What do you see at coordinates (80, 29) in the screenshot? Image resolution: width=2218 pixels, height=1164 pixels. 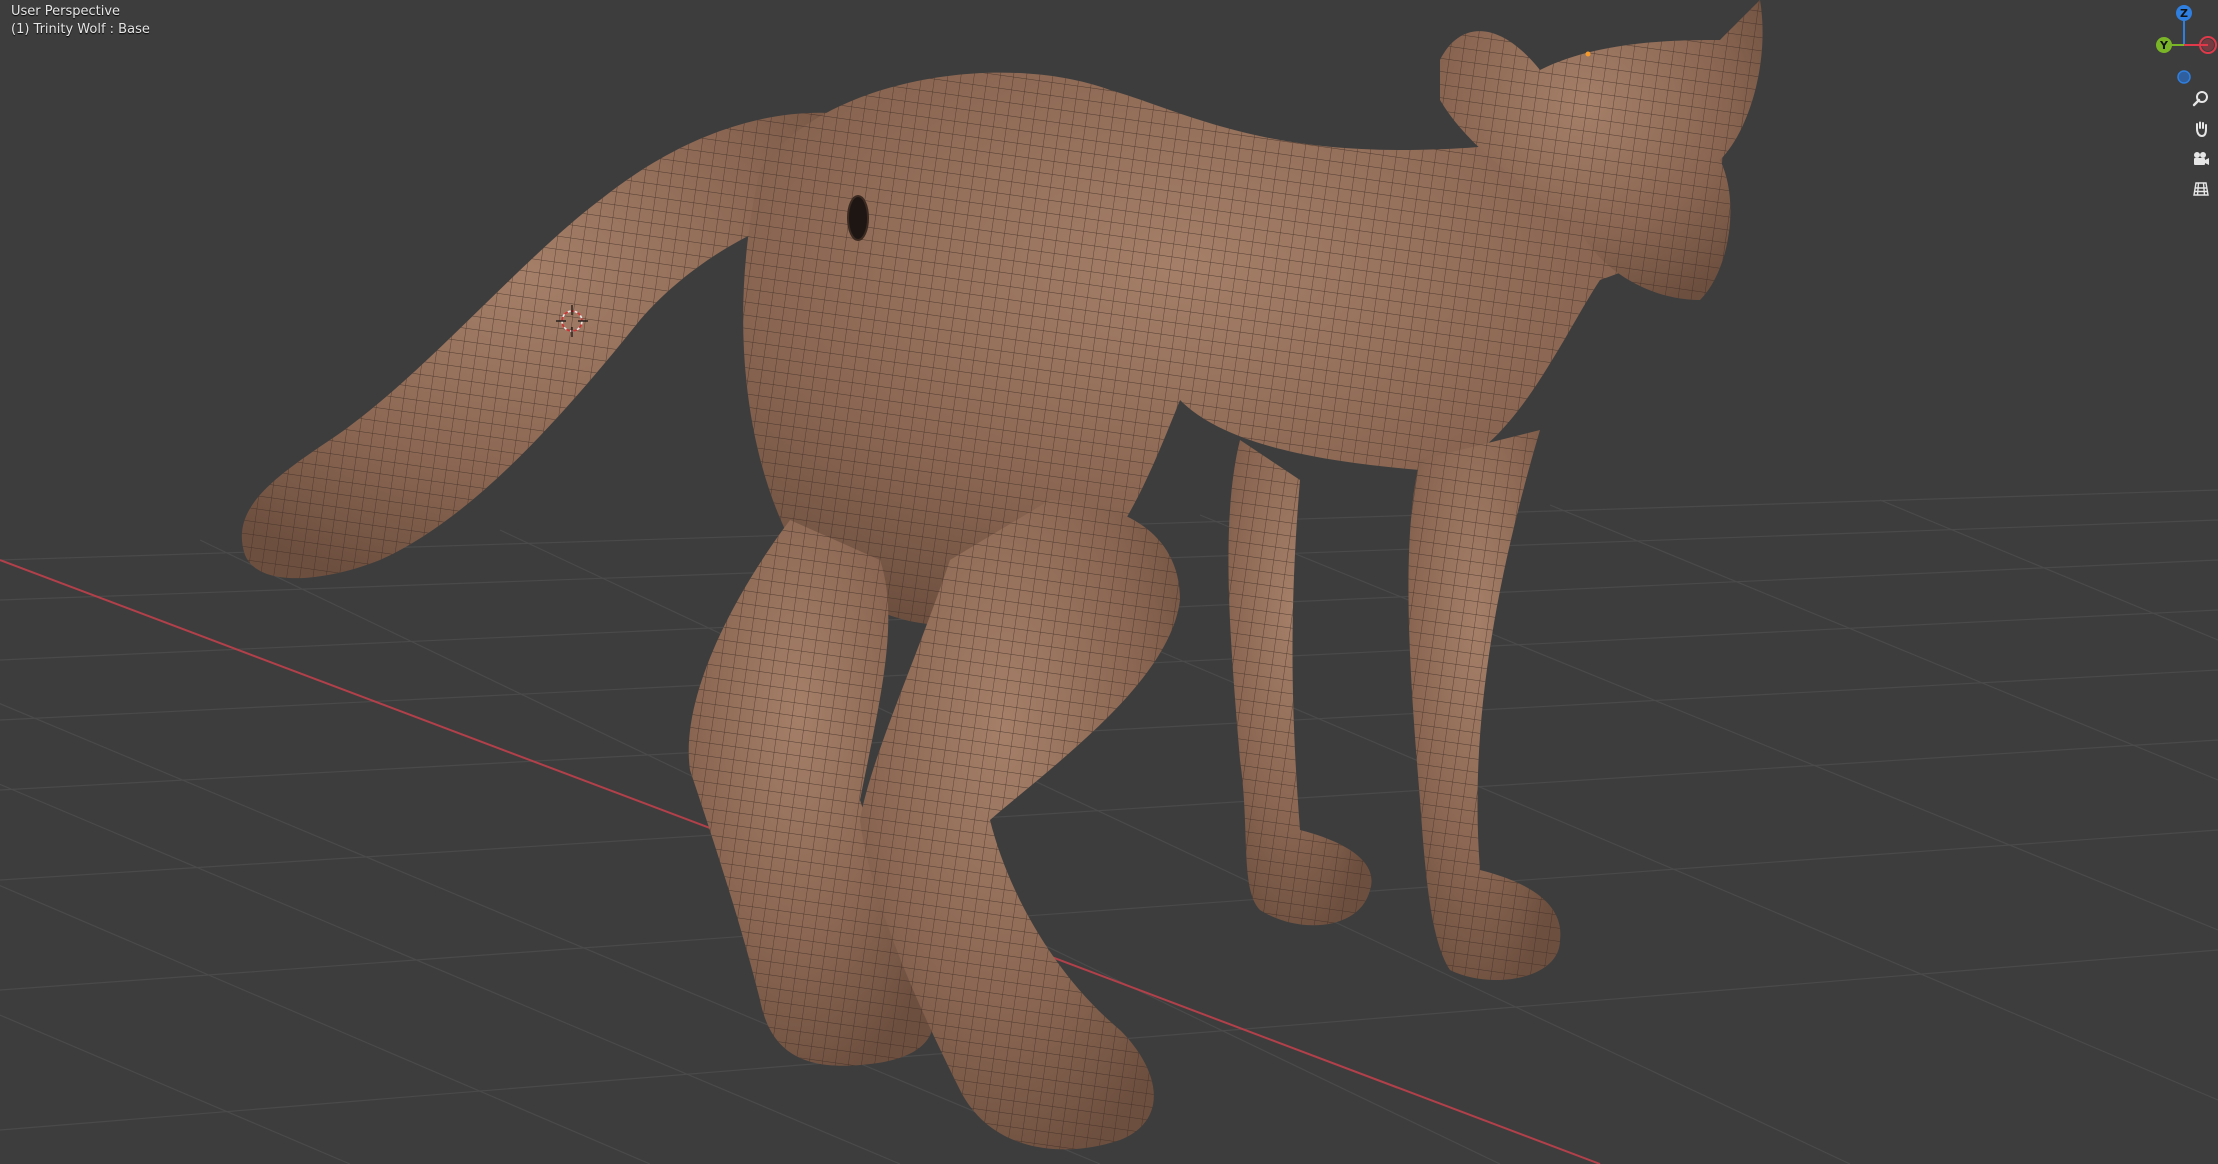 I see `object-info-label: (1) Trinity Wolf : Base` at bounding box center [80, 29].